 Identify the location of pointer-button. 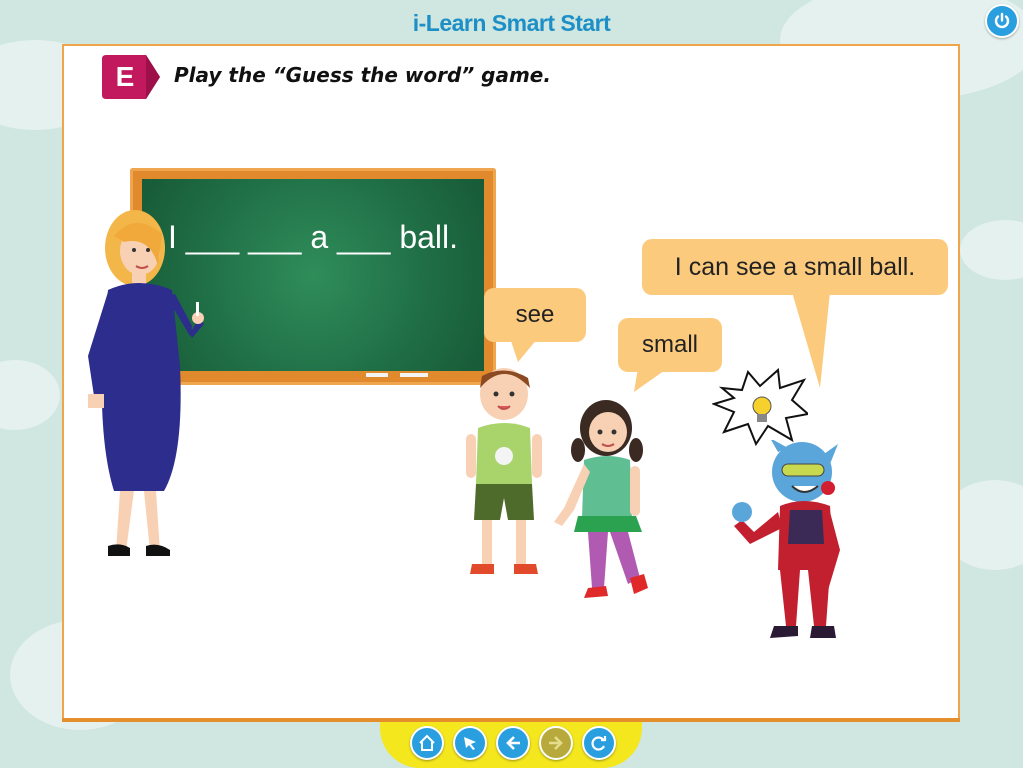
(470, 743).